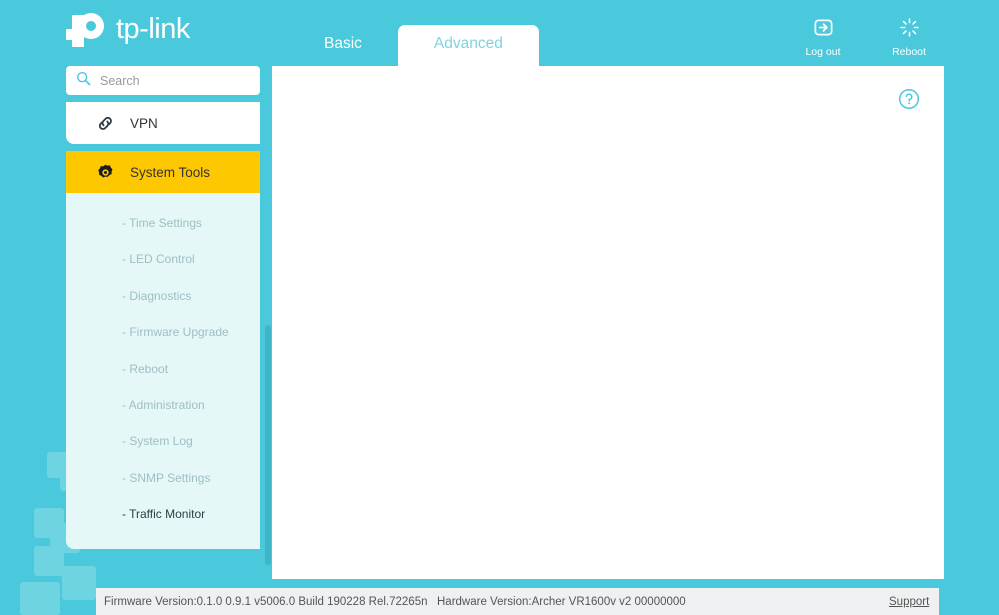  Describe the element at coordinates (163, 123) in the screenshot. I see `sidebar-item-vpn: VPN` at that location.